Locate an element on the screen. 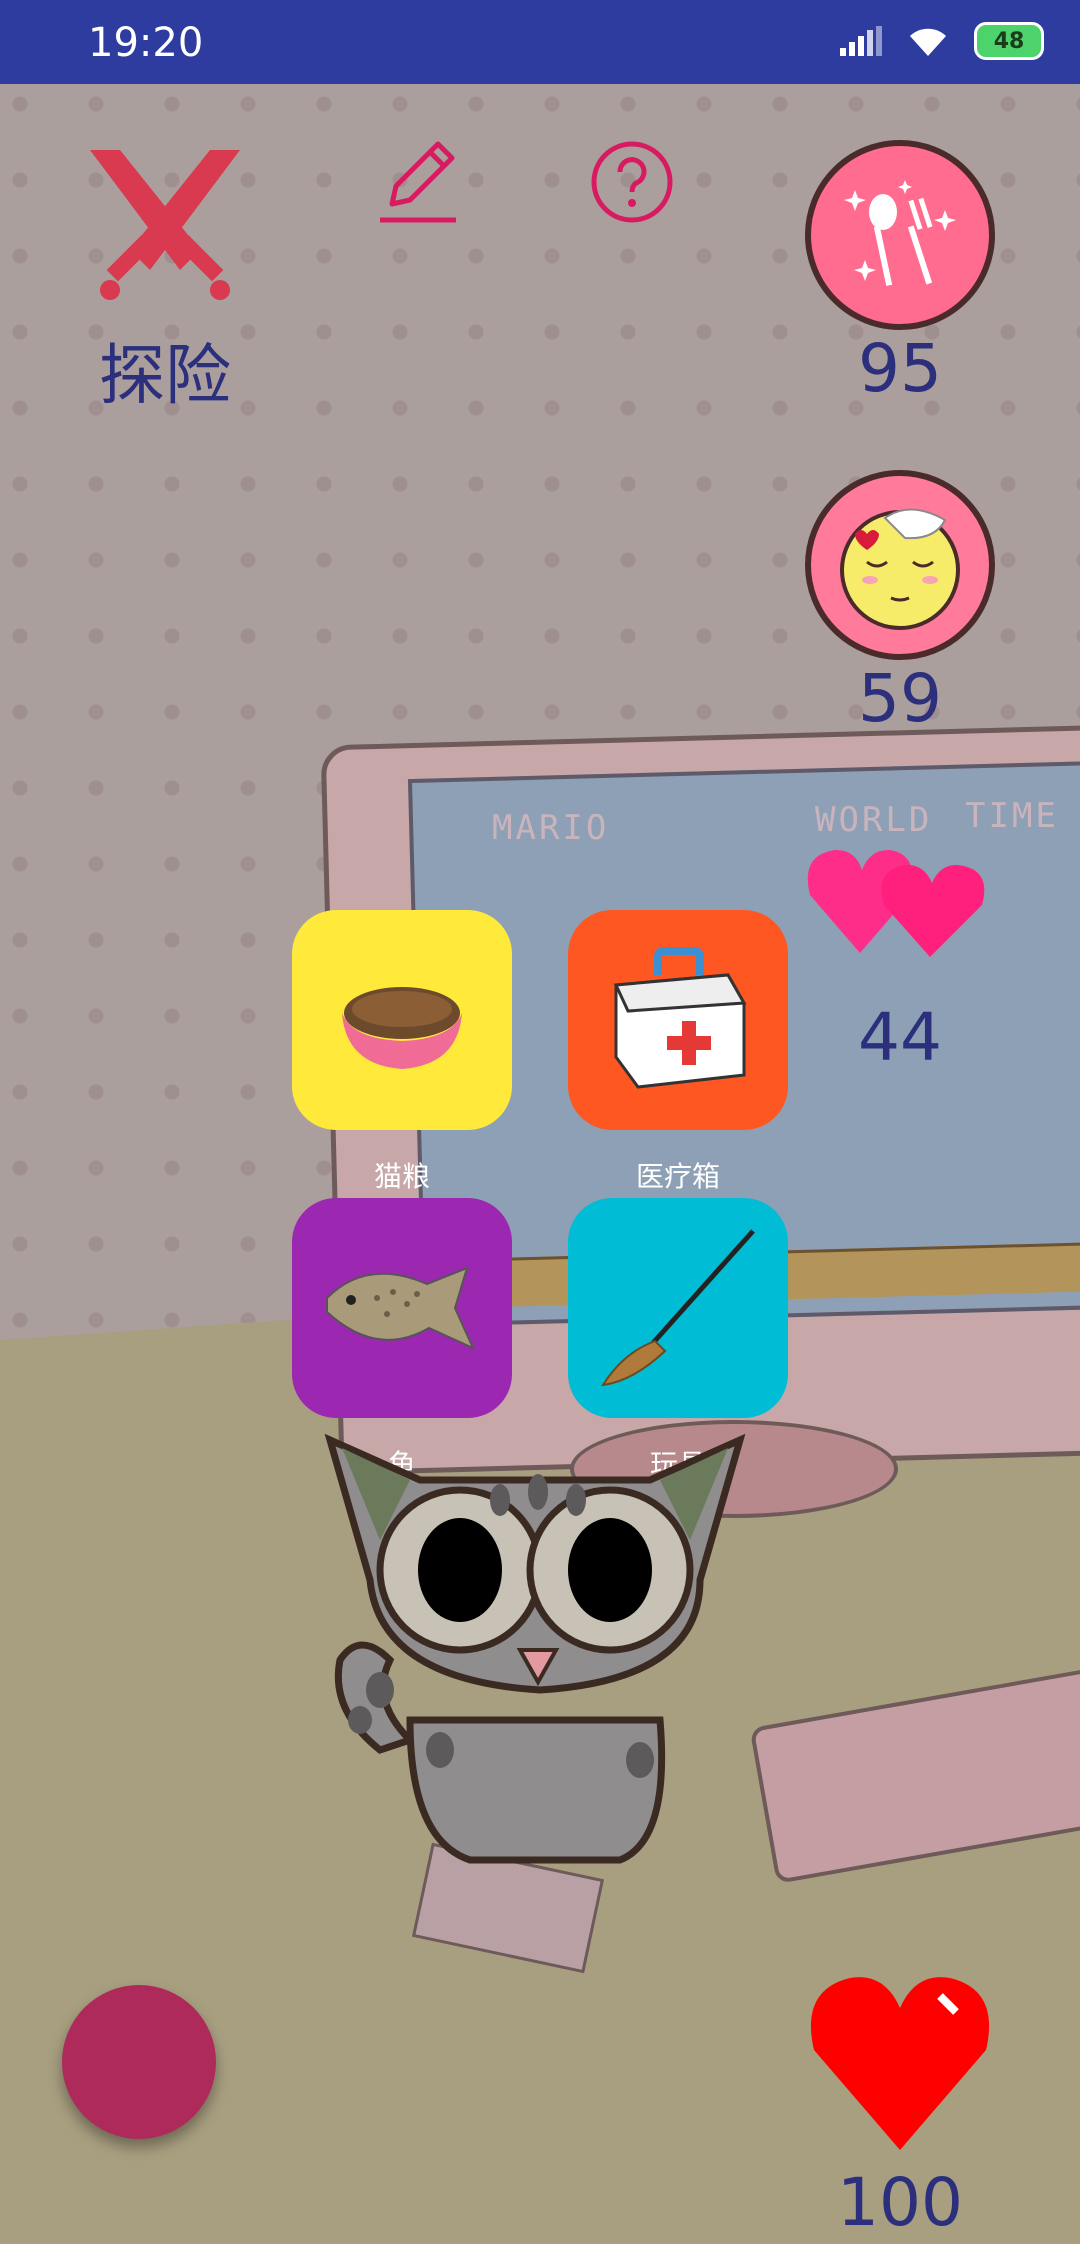 Image resolution: width=1080 pixels, height=2244 pixels. action-button is located at coordinates (139, 2062).